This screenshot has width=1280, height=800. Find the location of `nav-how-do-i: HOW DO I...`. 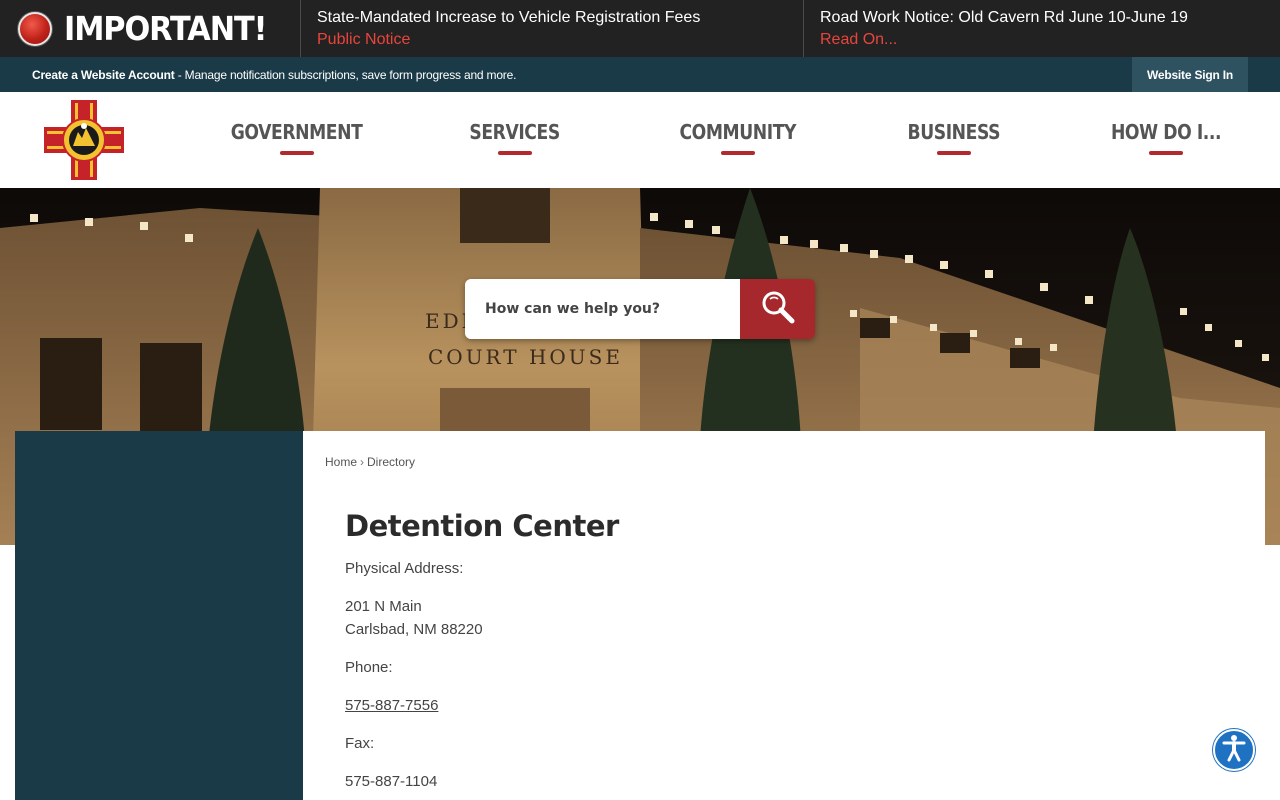

nav-how-do-i: HOW DO I... is located at coordinates (1166, 140).